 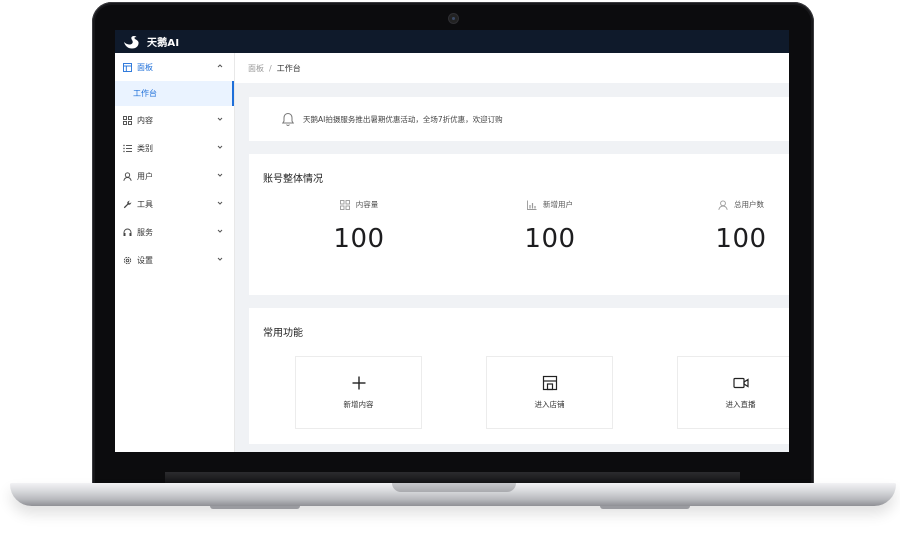 I want to click on bell-icon, so click(x=288, y=119).